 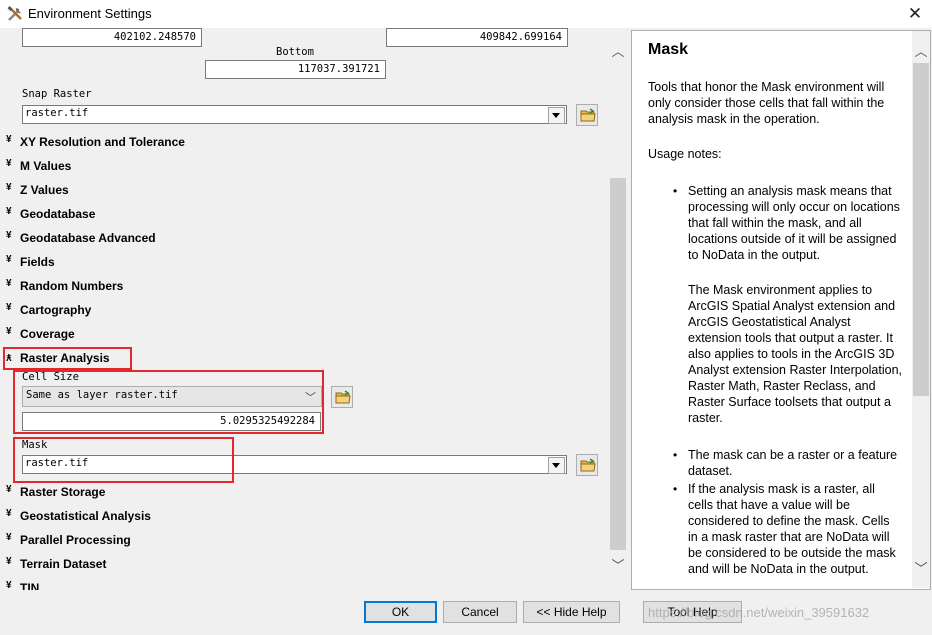 What do you see at coordinates (300, 215) in the screenshot?
I see `section-geodatabase: ¥ Geodatabase` at bounding box center [300, 215].